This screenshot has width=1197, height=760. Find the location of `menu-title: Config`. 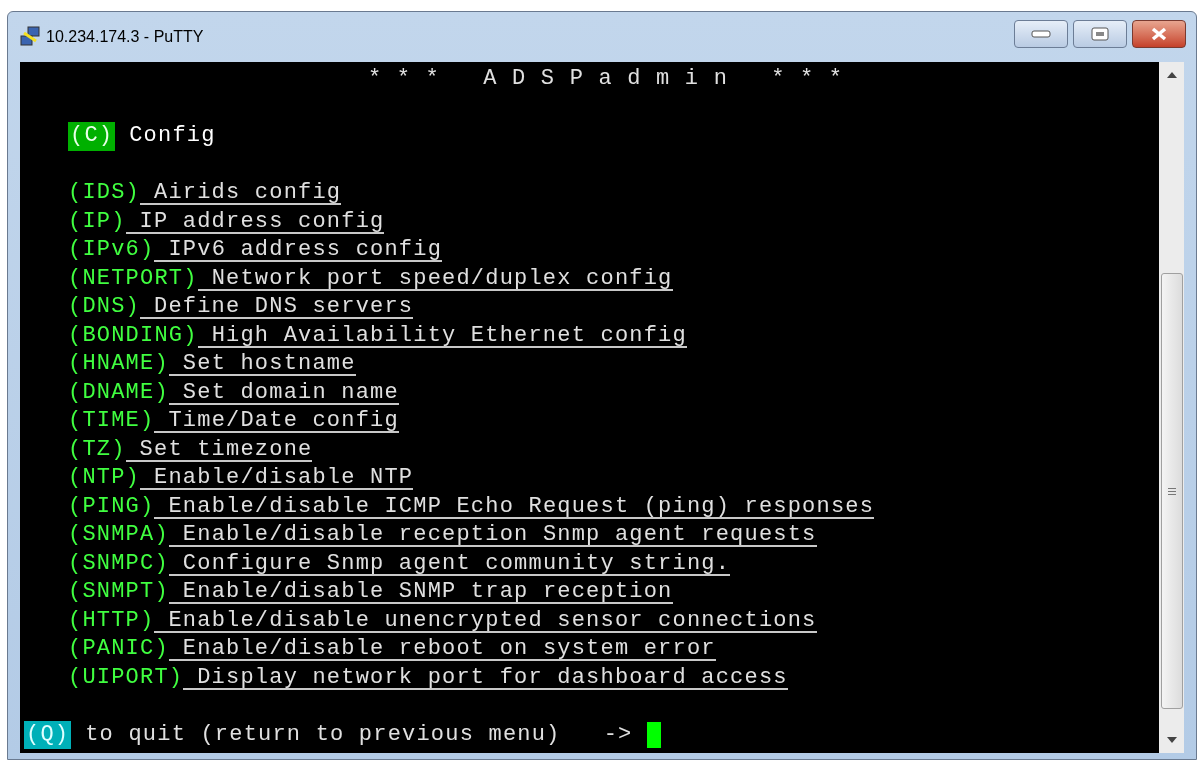

menu-title: Config is located at coordinates (172, 136).